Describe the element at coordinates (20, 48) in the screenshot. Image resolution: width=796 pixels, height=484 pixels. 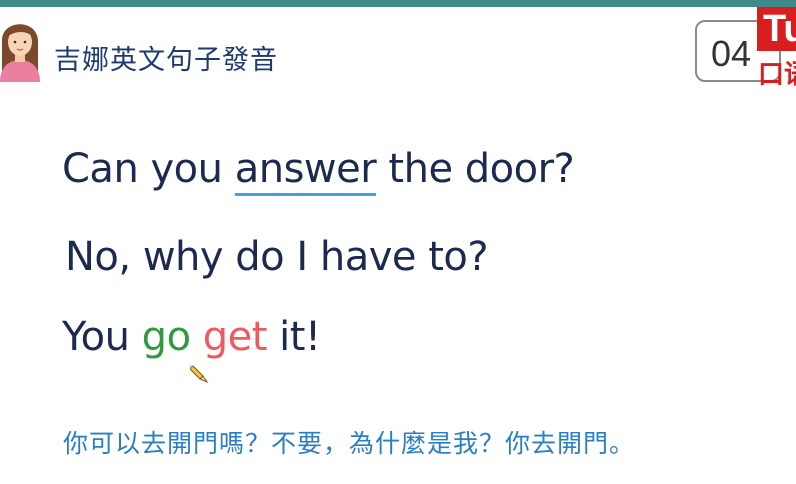
I see `teacher-avatar-icon` at that location.